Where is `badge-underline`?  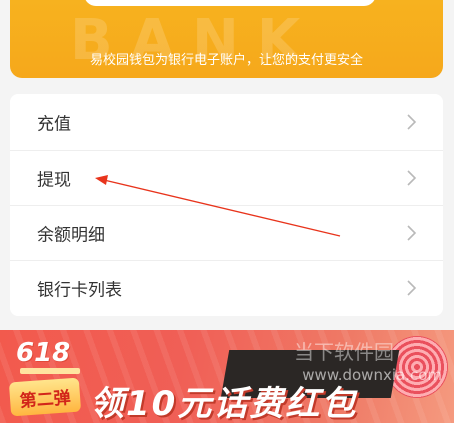
badge-underline is located at coordinates (50, 371).